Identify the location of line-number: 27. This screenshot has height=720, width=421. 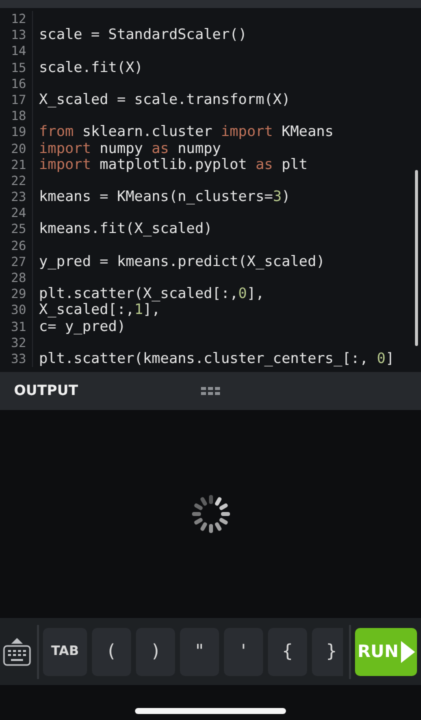
(16, 262).